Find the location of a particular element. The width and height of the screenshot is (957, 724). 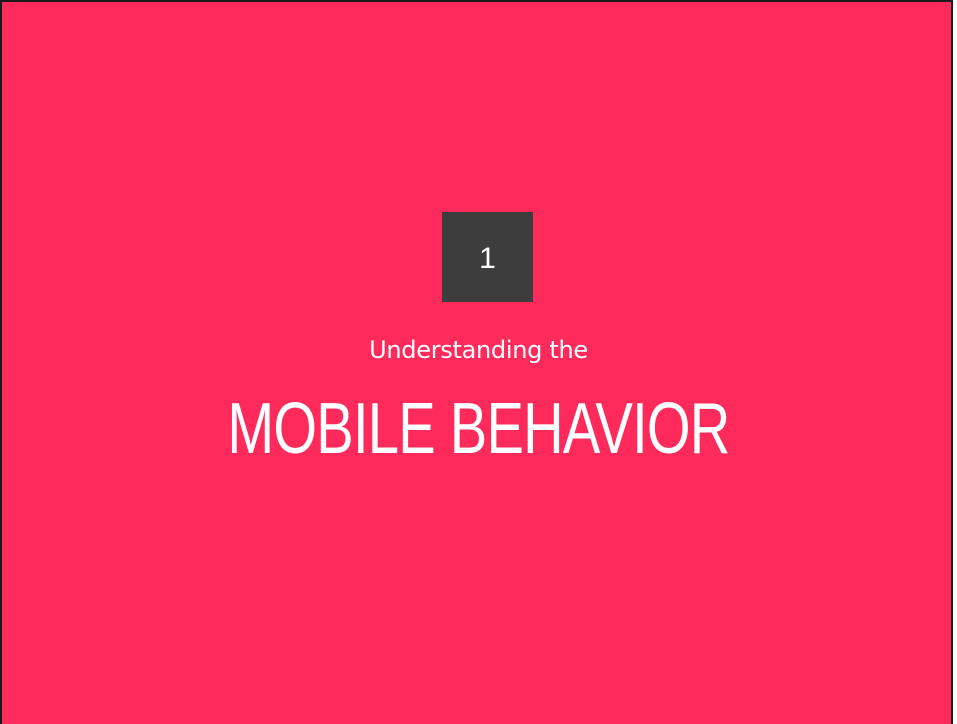

section-number-badge: 1 is located at coordinates (487, 257).